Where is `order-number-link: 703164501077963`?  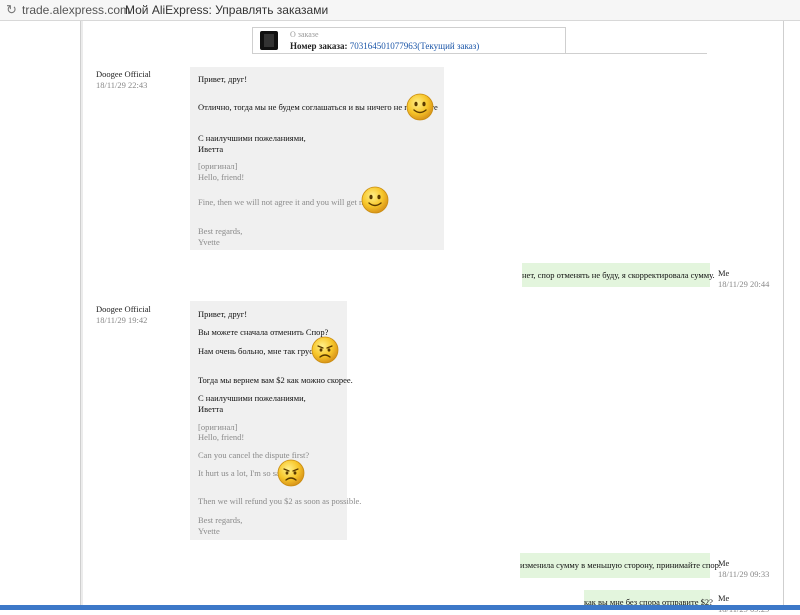
order-number-link: 703164501077963 is located at coordinates (384, 46).